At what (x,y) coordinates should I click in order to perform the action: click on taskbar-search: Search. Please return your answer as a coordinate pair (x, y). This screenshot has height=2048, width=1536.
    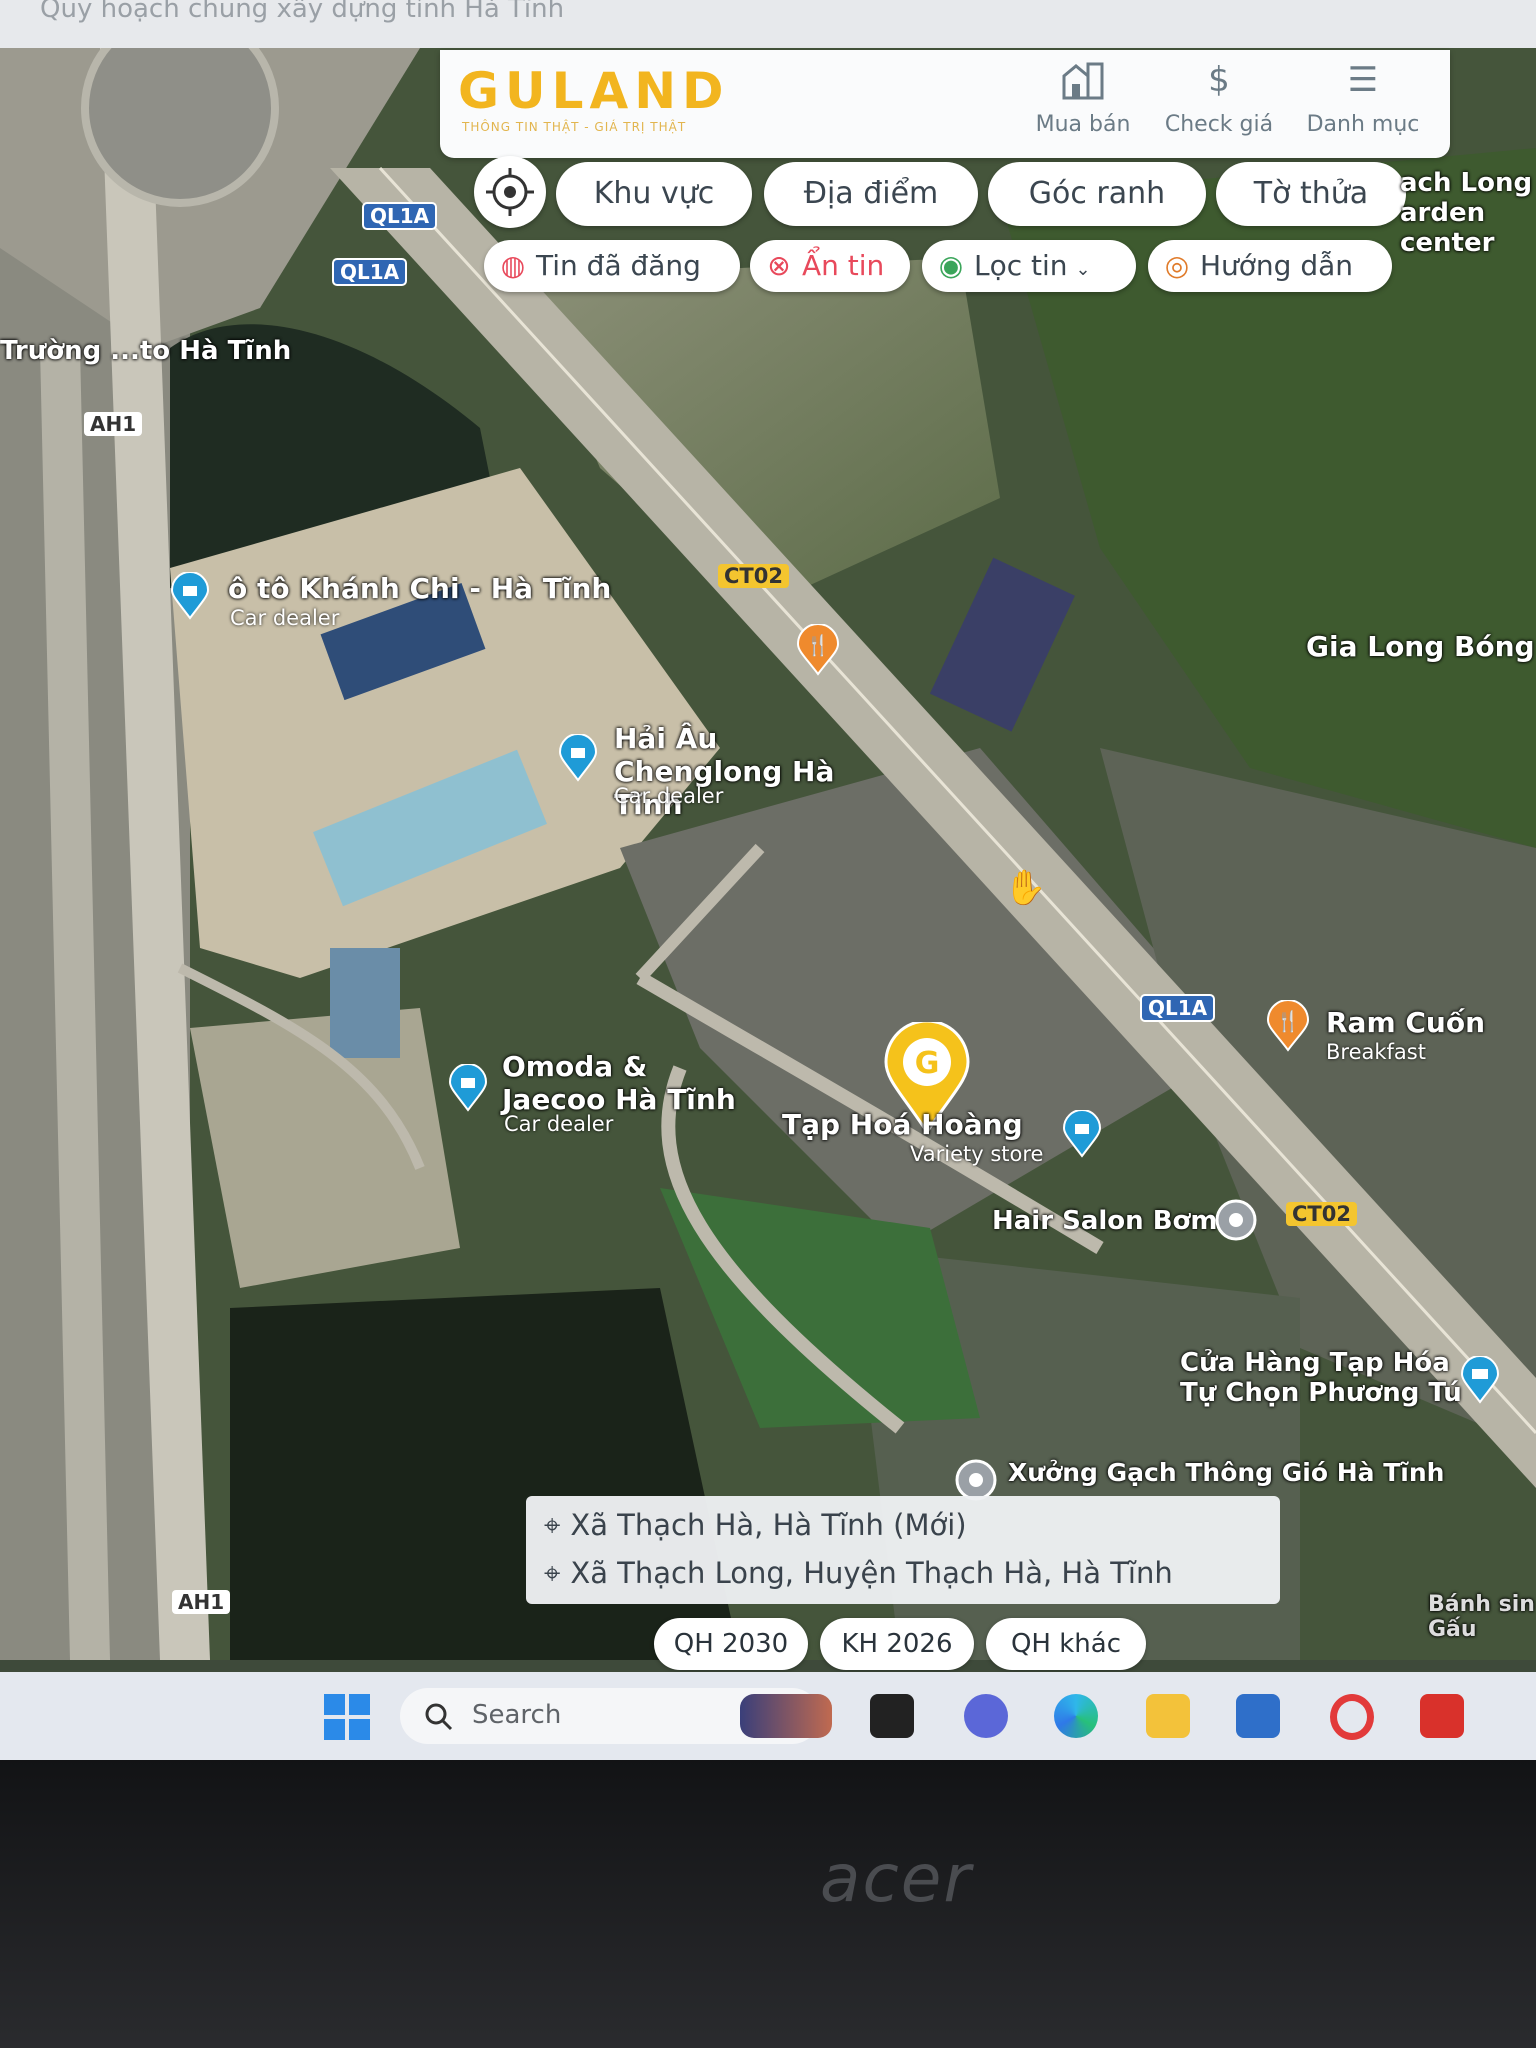
    Looking at the image, I should click on (616, 1716).